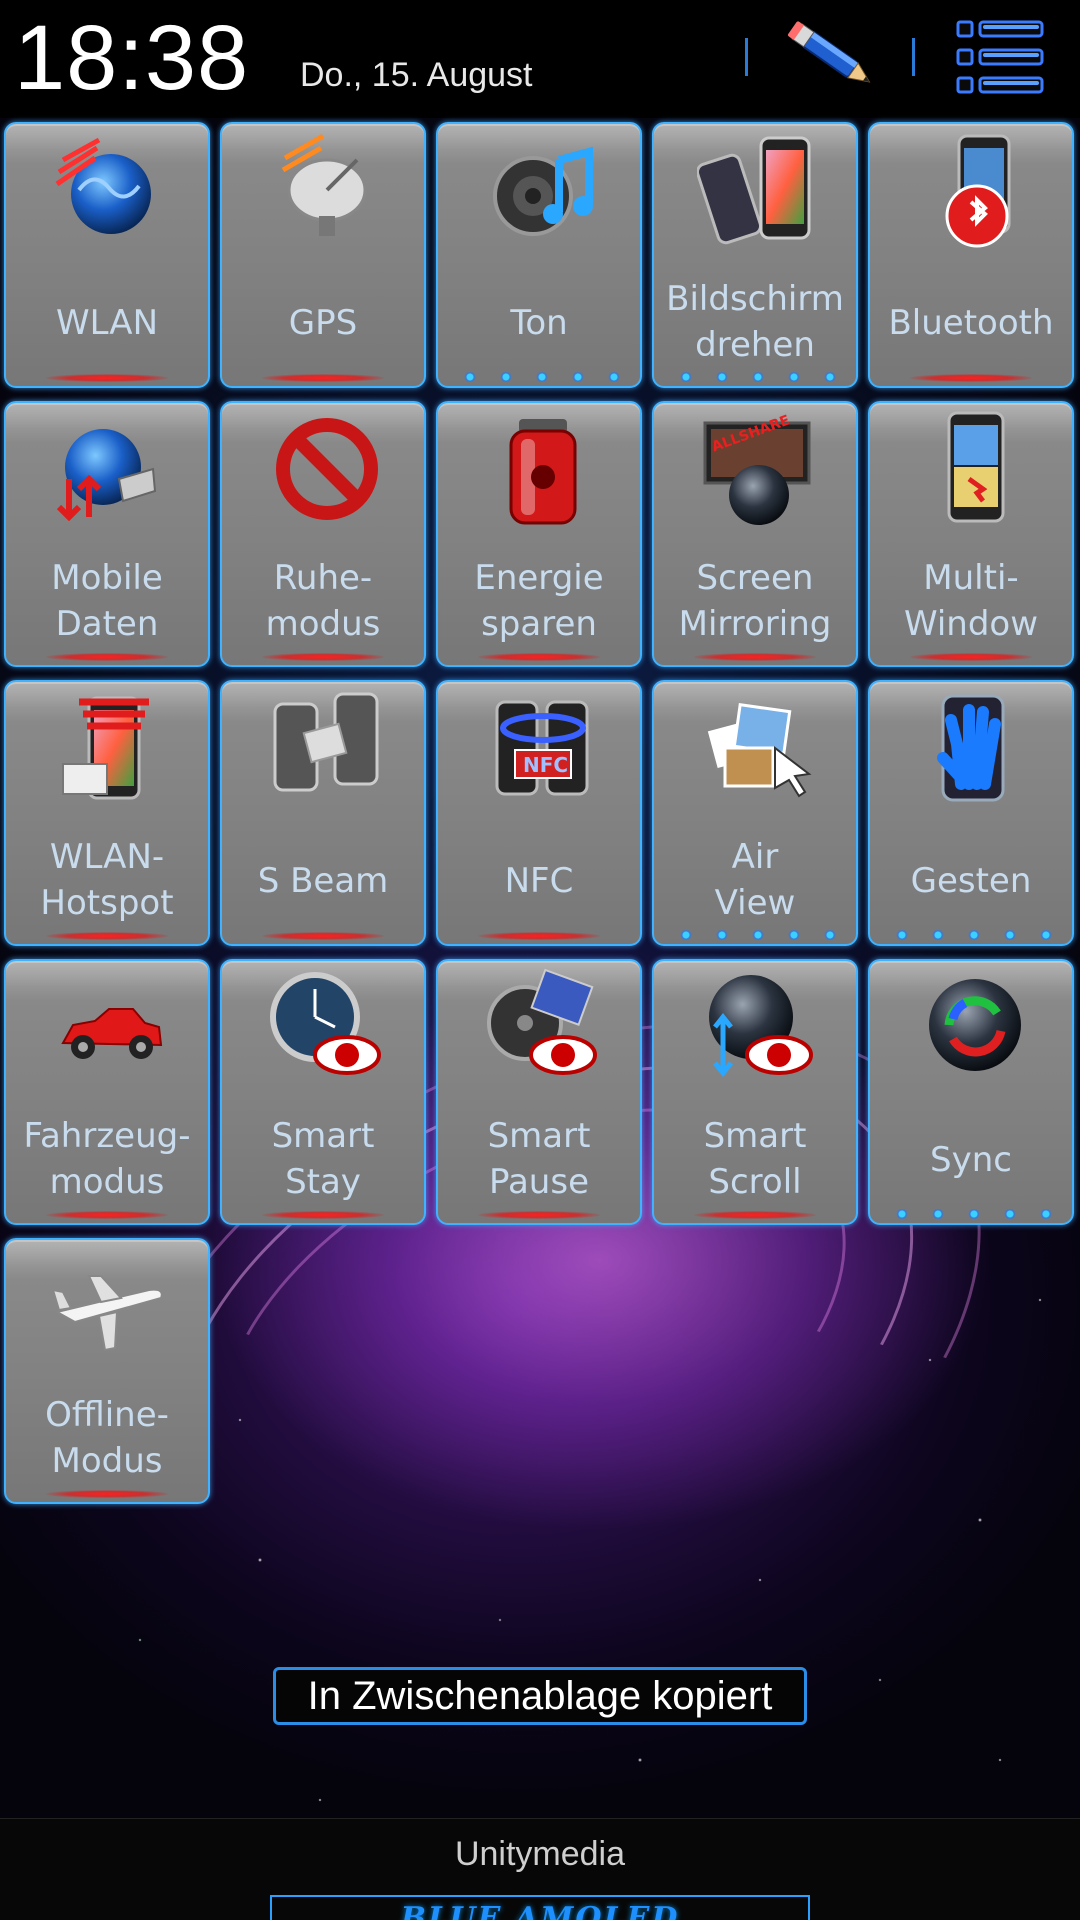 The width and height of the screenshot is (1080, 1920). What do you see at coordinates (107, 323) in the screenshot?
I see `tile-label: WLAN` at bounding box center [107, 323].